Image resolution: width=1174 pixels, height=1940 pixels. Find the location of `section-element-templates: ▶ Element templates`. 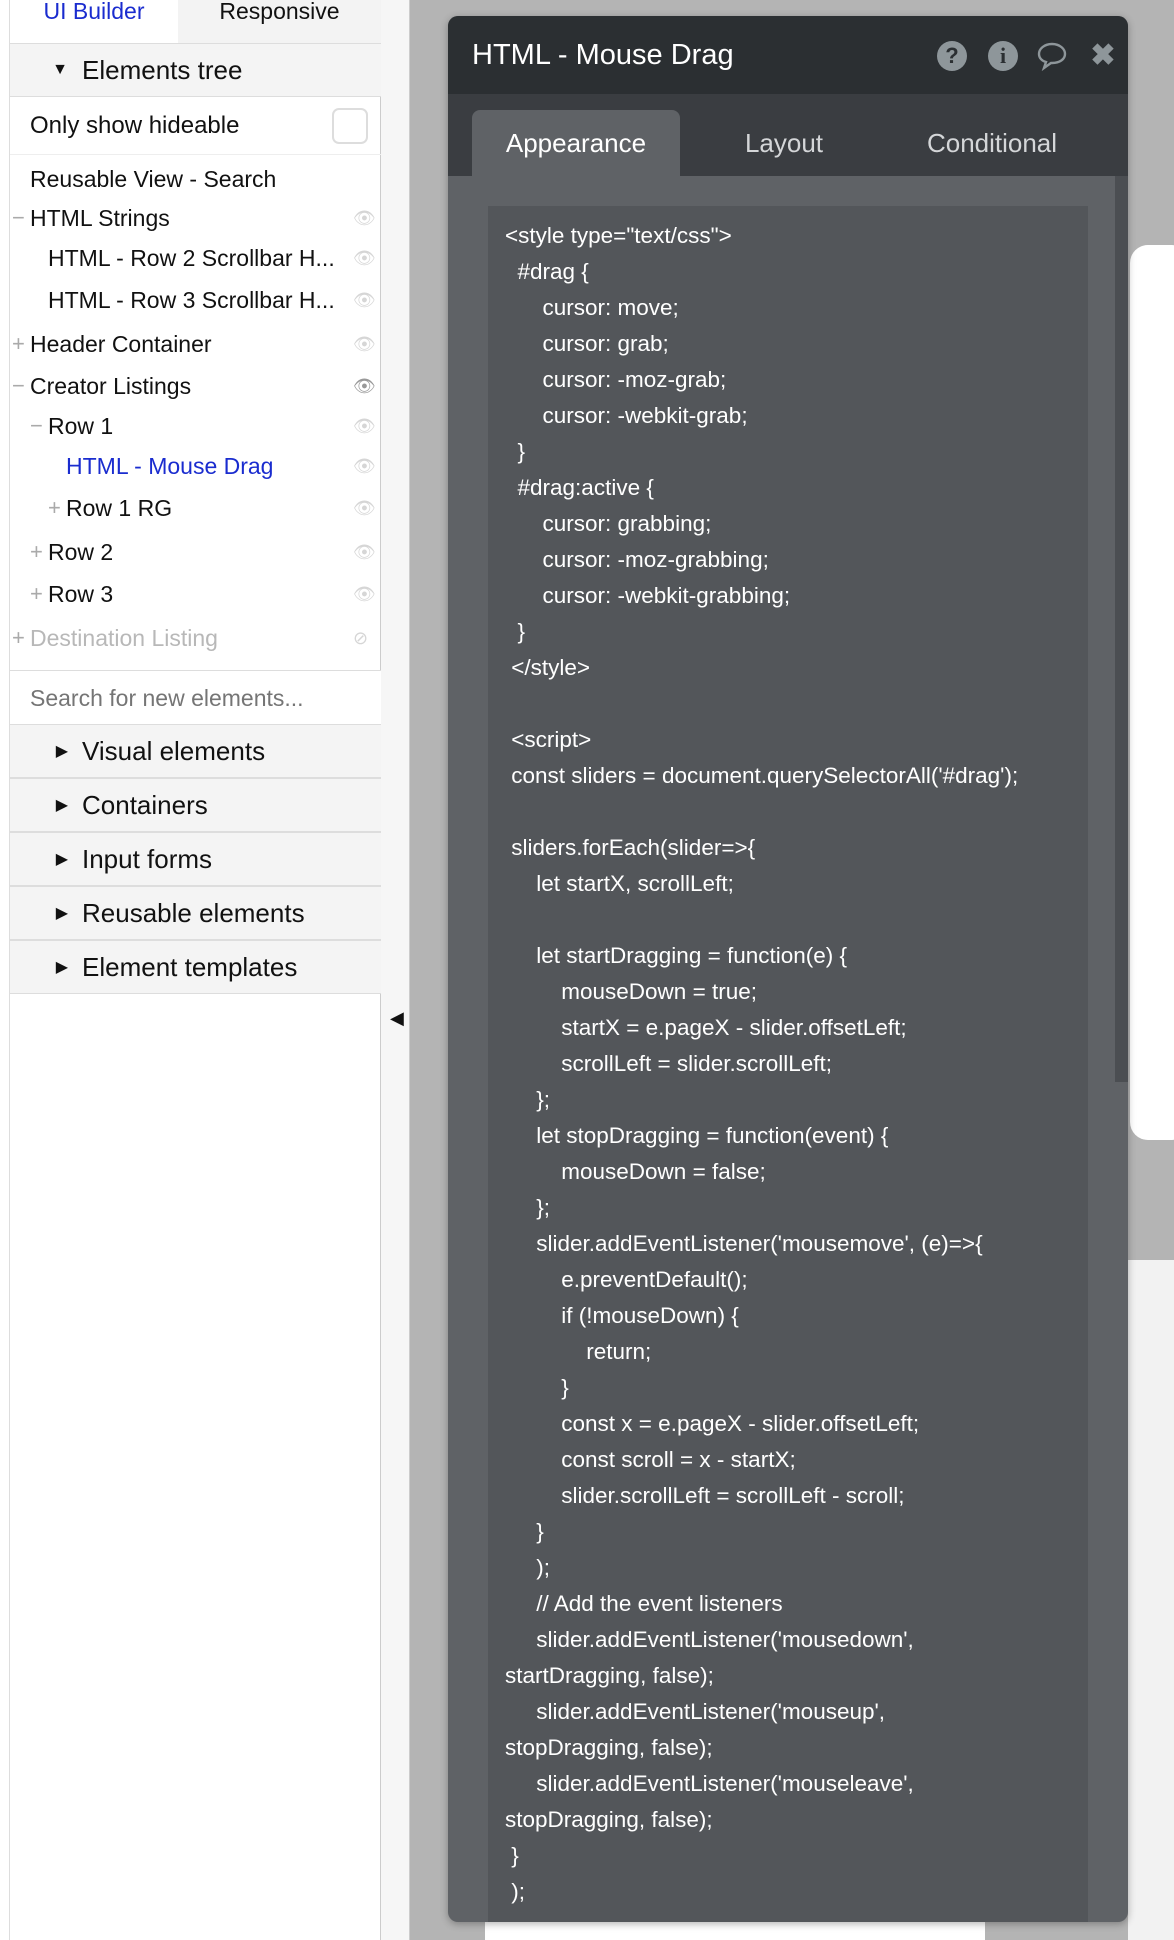

section-element-templates: ▶ Element templates is located at coordinates (195, 967).